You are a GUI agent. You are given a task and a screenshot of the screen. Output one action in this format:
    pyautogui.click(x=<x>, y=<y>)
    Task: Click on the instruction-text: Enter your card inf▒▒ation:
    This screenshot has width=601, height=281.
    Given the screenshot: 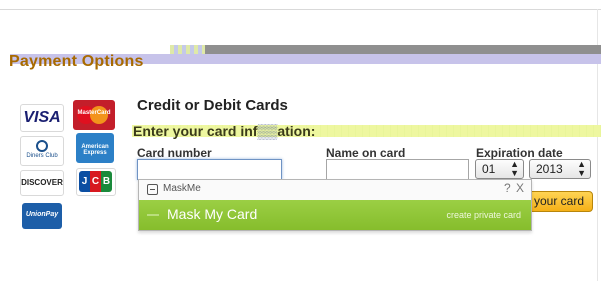 What is the action you would take?
    pyautogui.click(x=224, y=131)
    